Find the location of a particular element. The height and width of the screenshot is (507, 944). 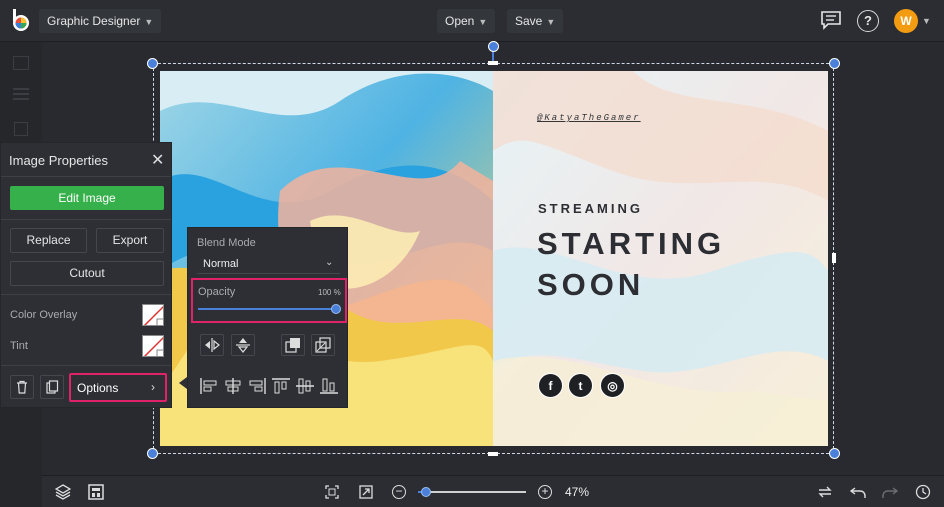

save-label: Save is located at coordinates (529, 21).